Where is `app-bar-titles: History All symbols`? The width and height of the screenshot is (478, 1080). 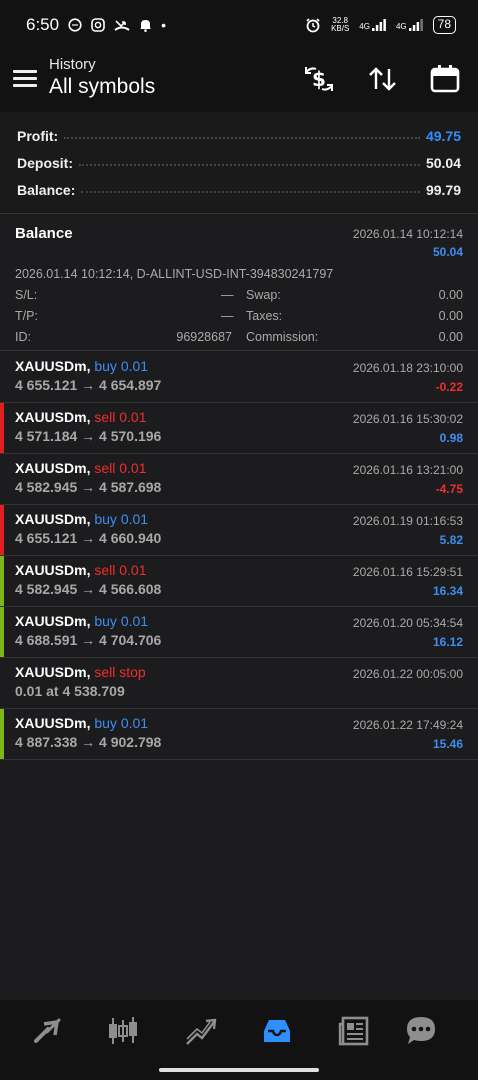
app-bar-titles: History All symbols is located at coordinates (102, 77).